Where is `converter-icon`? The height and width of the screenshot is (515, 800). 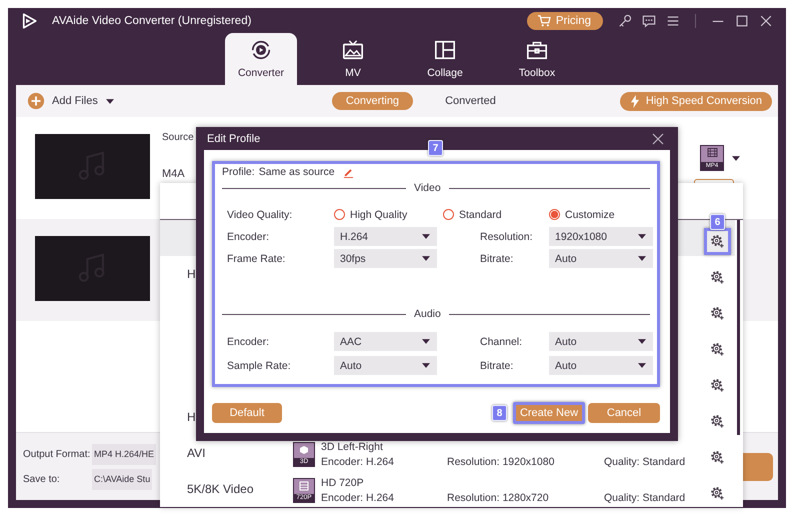
converter-icon is located at coordinates (261, 50).